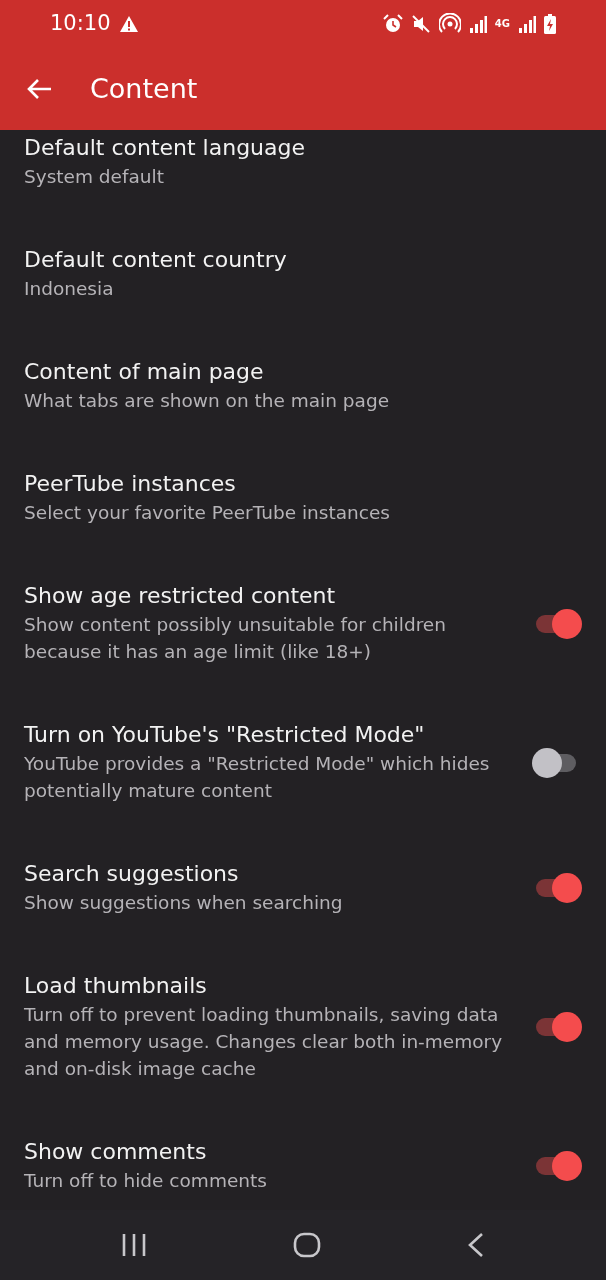 The width and height of the screenshot is (606, 1280). Describe the element at coordinates (207, 513) in the screenshot. I see `setting-summary: Select your favorite PeerTube instances` at that location.